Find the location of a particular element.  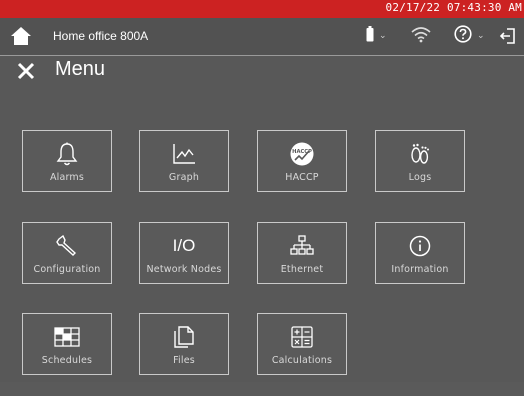

help-dropdown: ⌄ is located at coordinates (469, 36).